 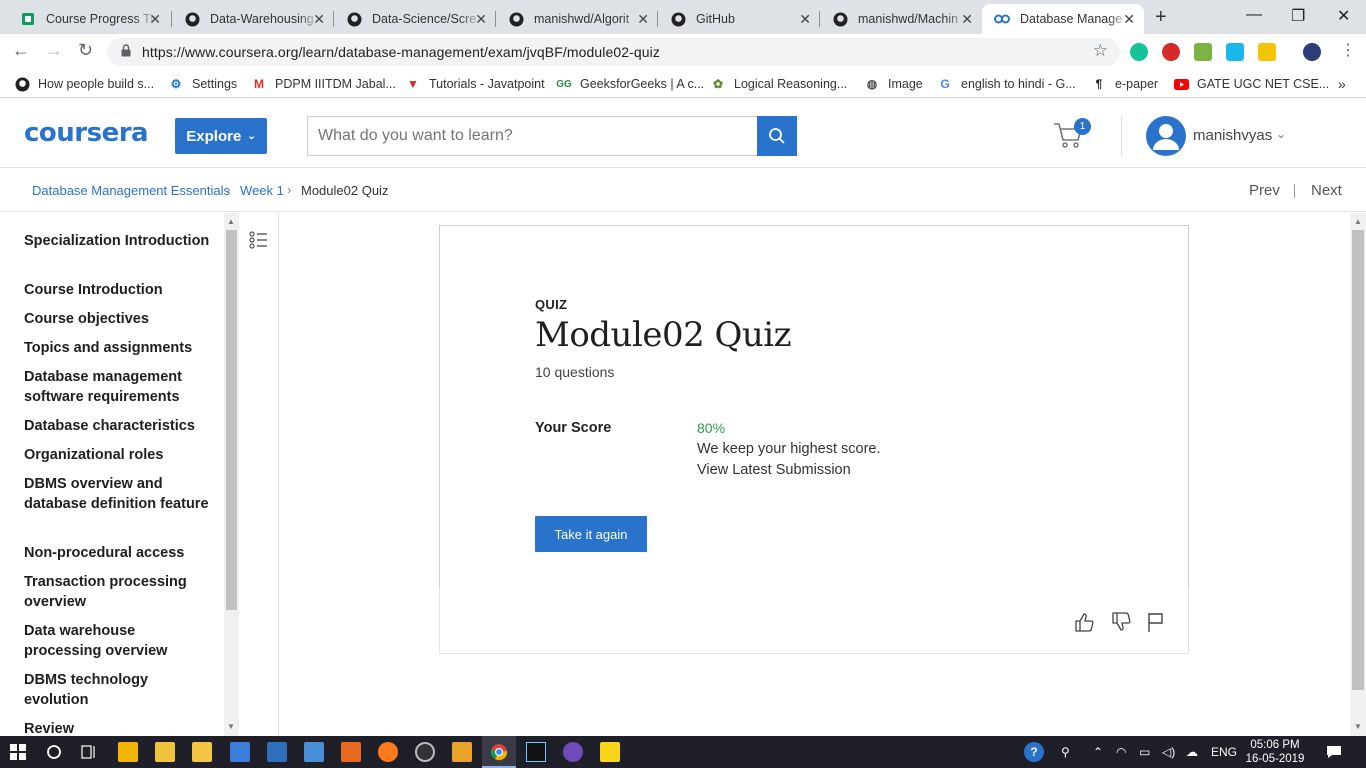 What do you see at coordinates (262, 190) in the screenshot?
I see `breadcrumb-week: Week 1` at bounding box center [262, 190].